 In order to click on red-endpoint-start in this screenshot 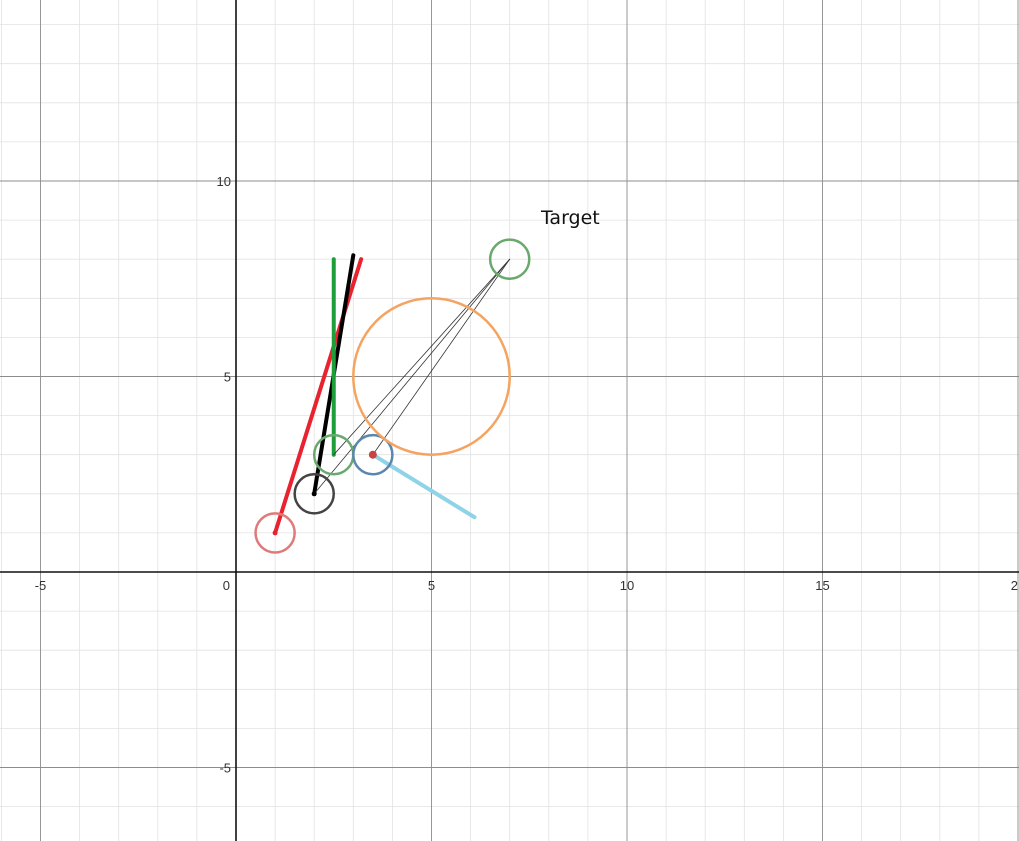, I will do `click(275, 533)`.